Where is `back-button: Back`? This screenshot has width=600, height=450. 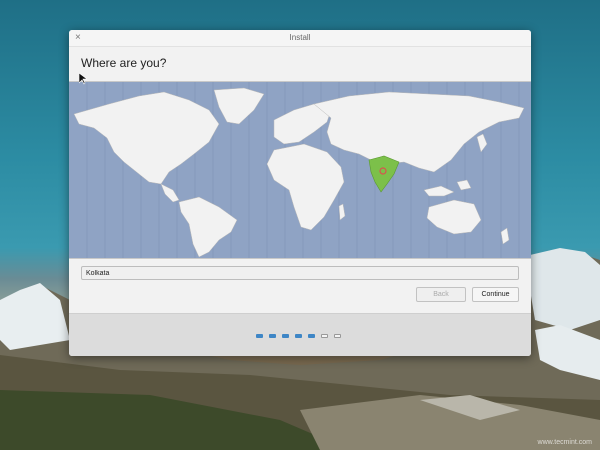
back-button: Back is located at coordinates (441, 294).